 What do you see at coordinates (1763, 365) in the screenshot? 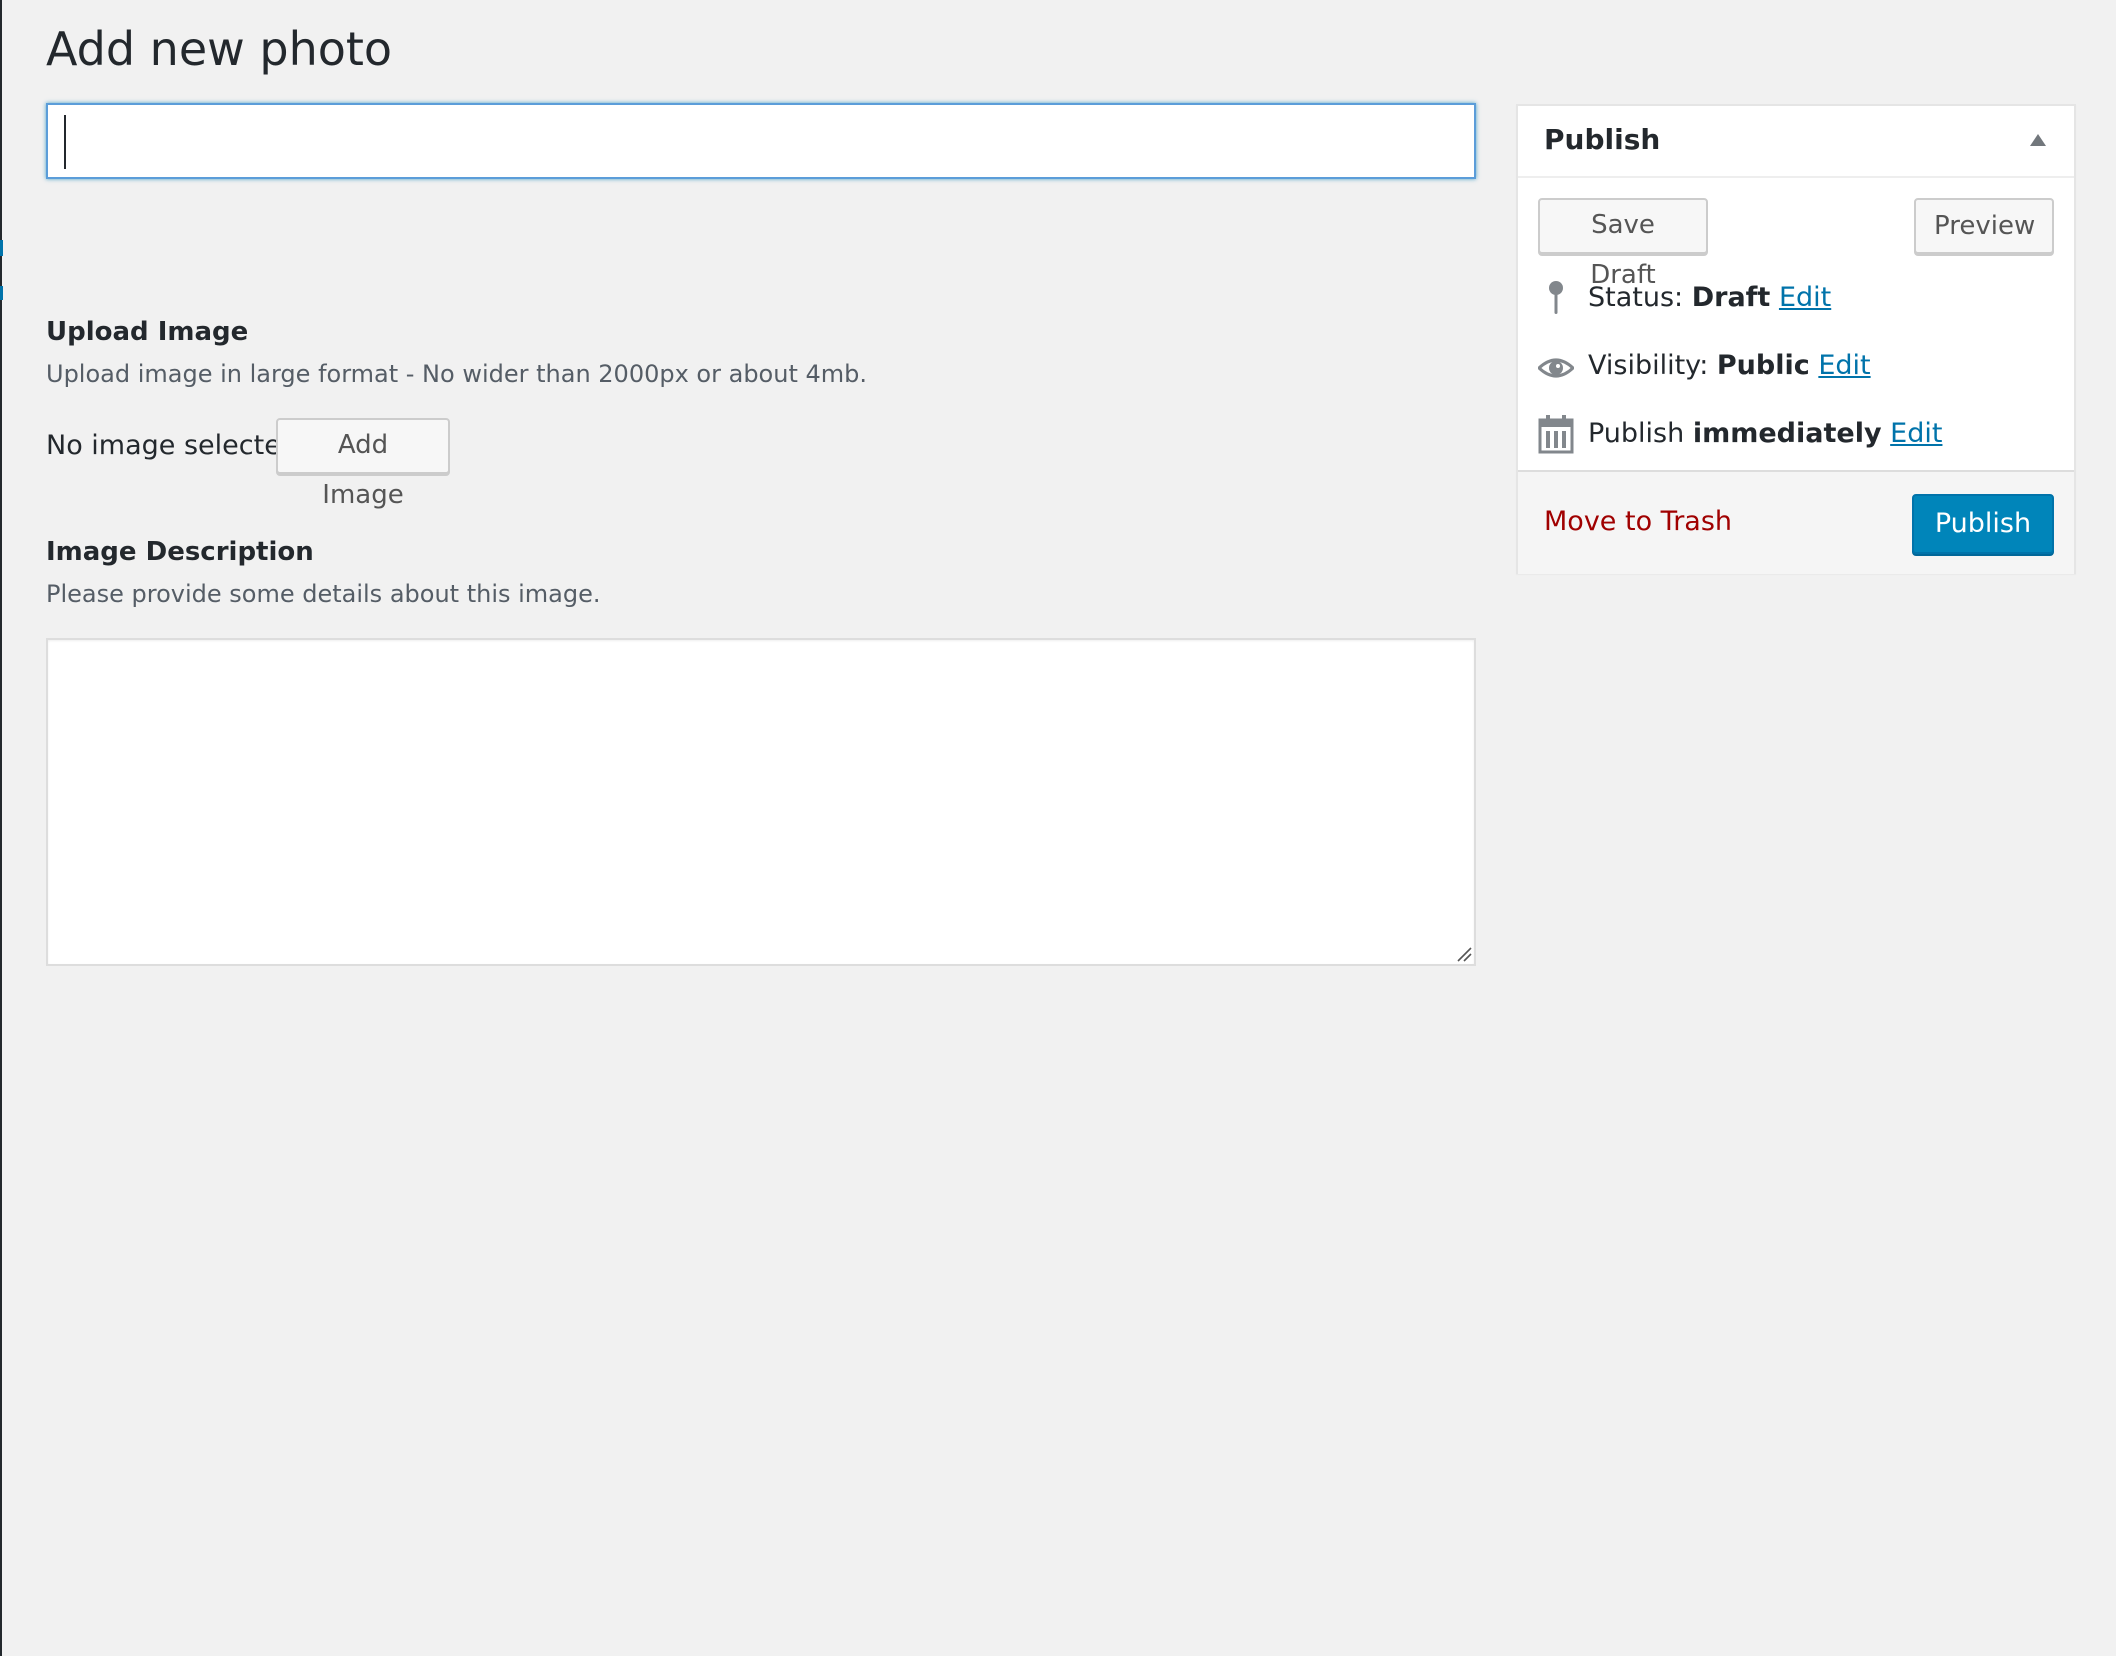
I see `visibility-value: Public` at bounding box center [1763, 365].